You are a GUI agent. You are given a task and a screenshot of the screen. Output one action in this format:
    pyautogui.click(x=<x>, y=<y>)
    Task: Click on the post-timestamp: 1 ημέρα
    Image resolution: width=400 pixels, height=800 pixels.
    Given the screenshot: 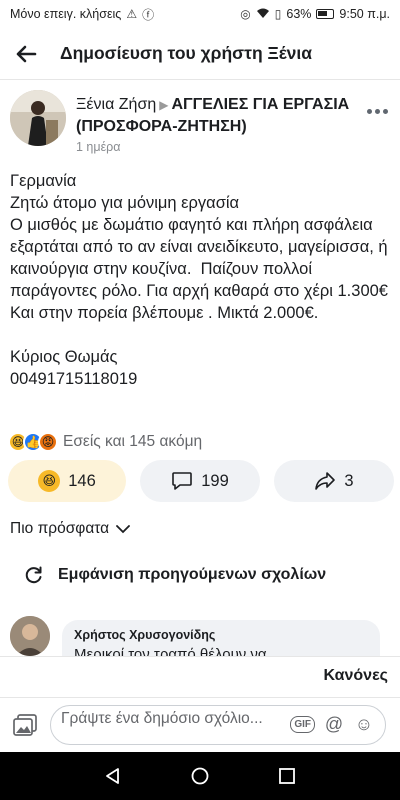 What is the action you would take?
    pyautogui.click(x=98, y=147)
    